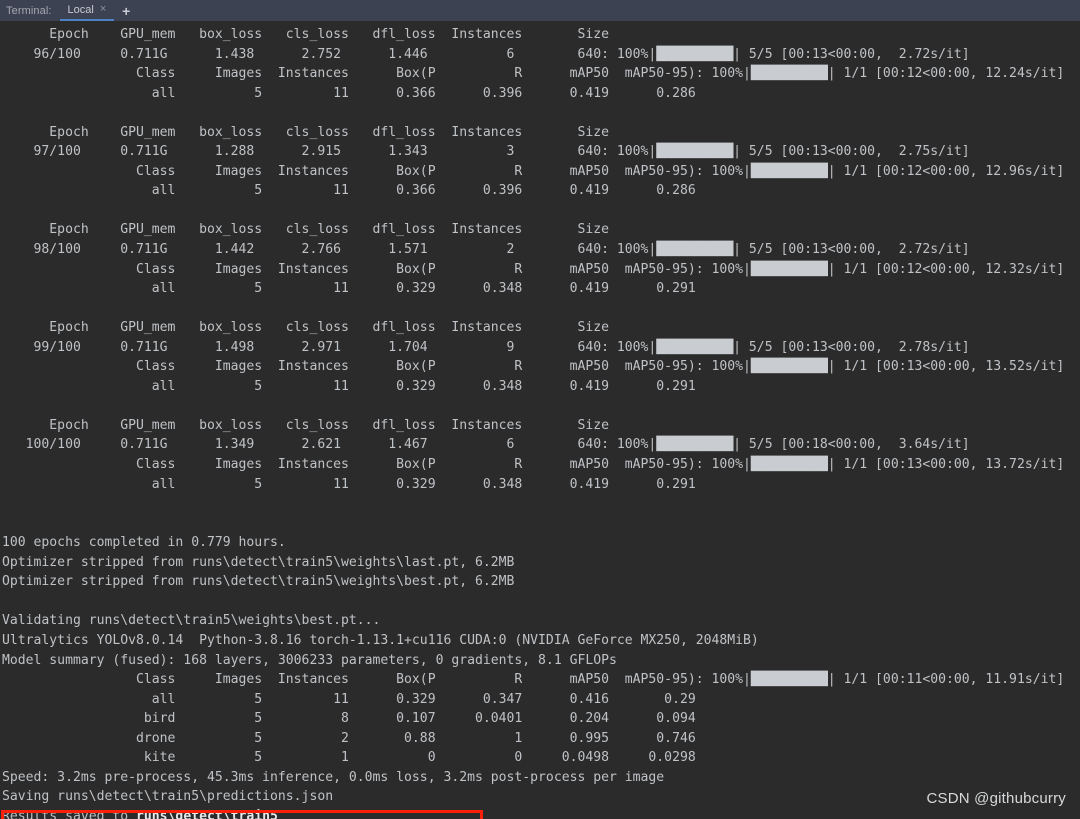  Describe the element at coordinates (144, 543) in the screenshot. I see `epochs-completed-text: 100 epochs completed in 0.779 hours.` at that location.